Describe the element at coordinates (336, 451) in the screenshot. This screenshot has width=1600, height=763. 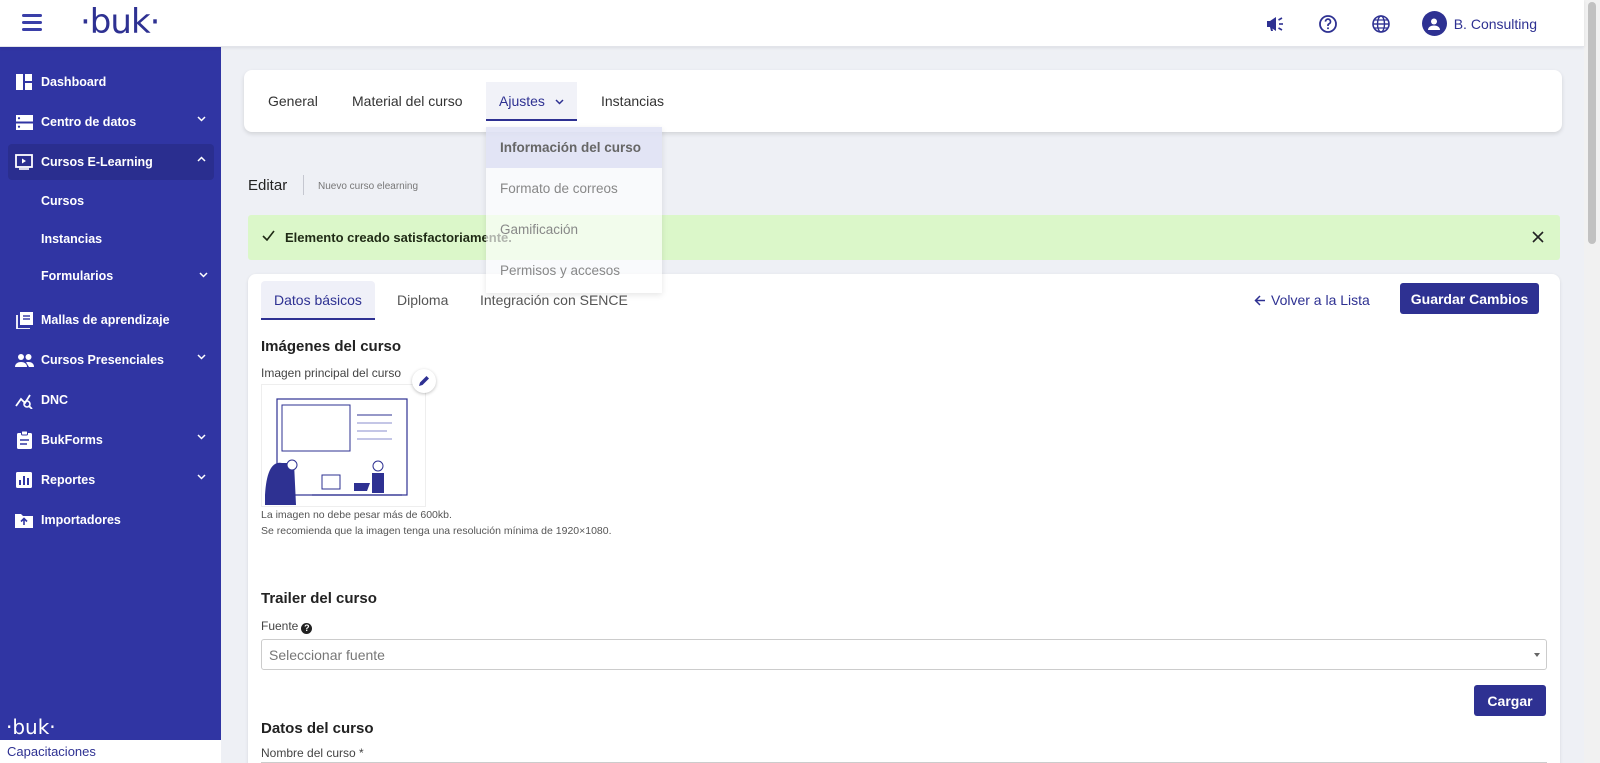
I see `course-illustration` at that location.